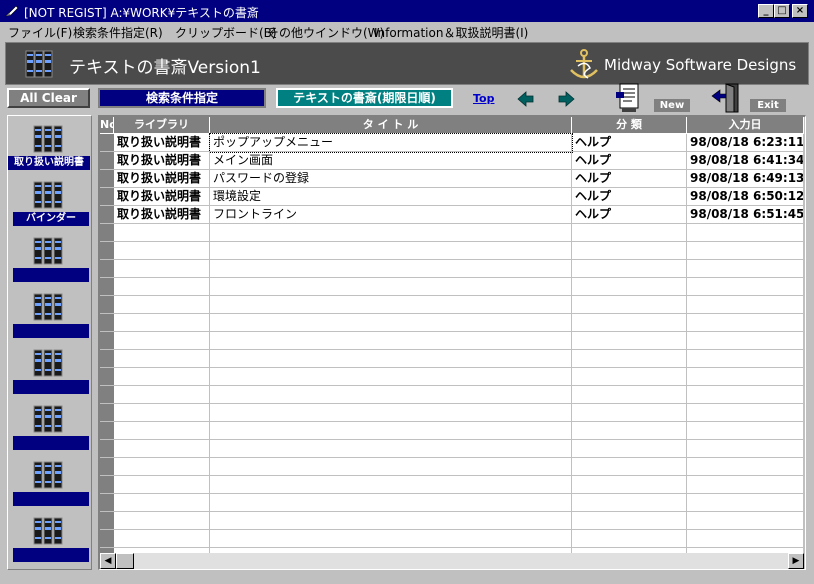 This screenshot has width=814, height=584. Describe the element at coordinates (50, 144) in the screenshot. I see `sidebar-library-item: 取り扱い説明書` at that location.